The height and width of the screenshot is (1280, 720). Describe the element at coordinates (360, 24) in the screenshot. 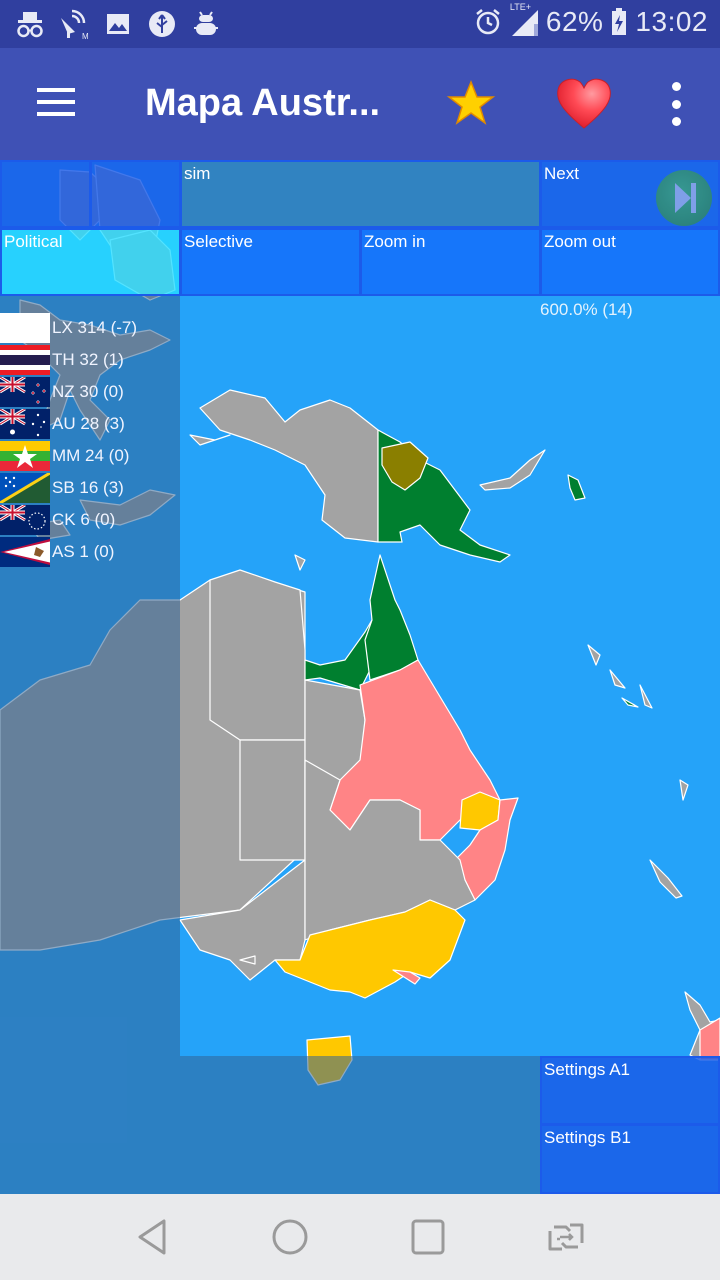

I see `status-bar: M LTE+ 62% 13:02` at that location.